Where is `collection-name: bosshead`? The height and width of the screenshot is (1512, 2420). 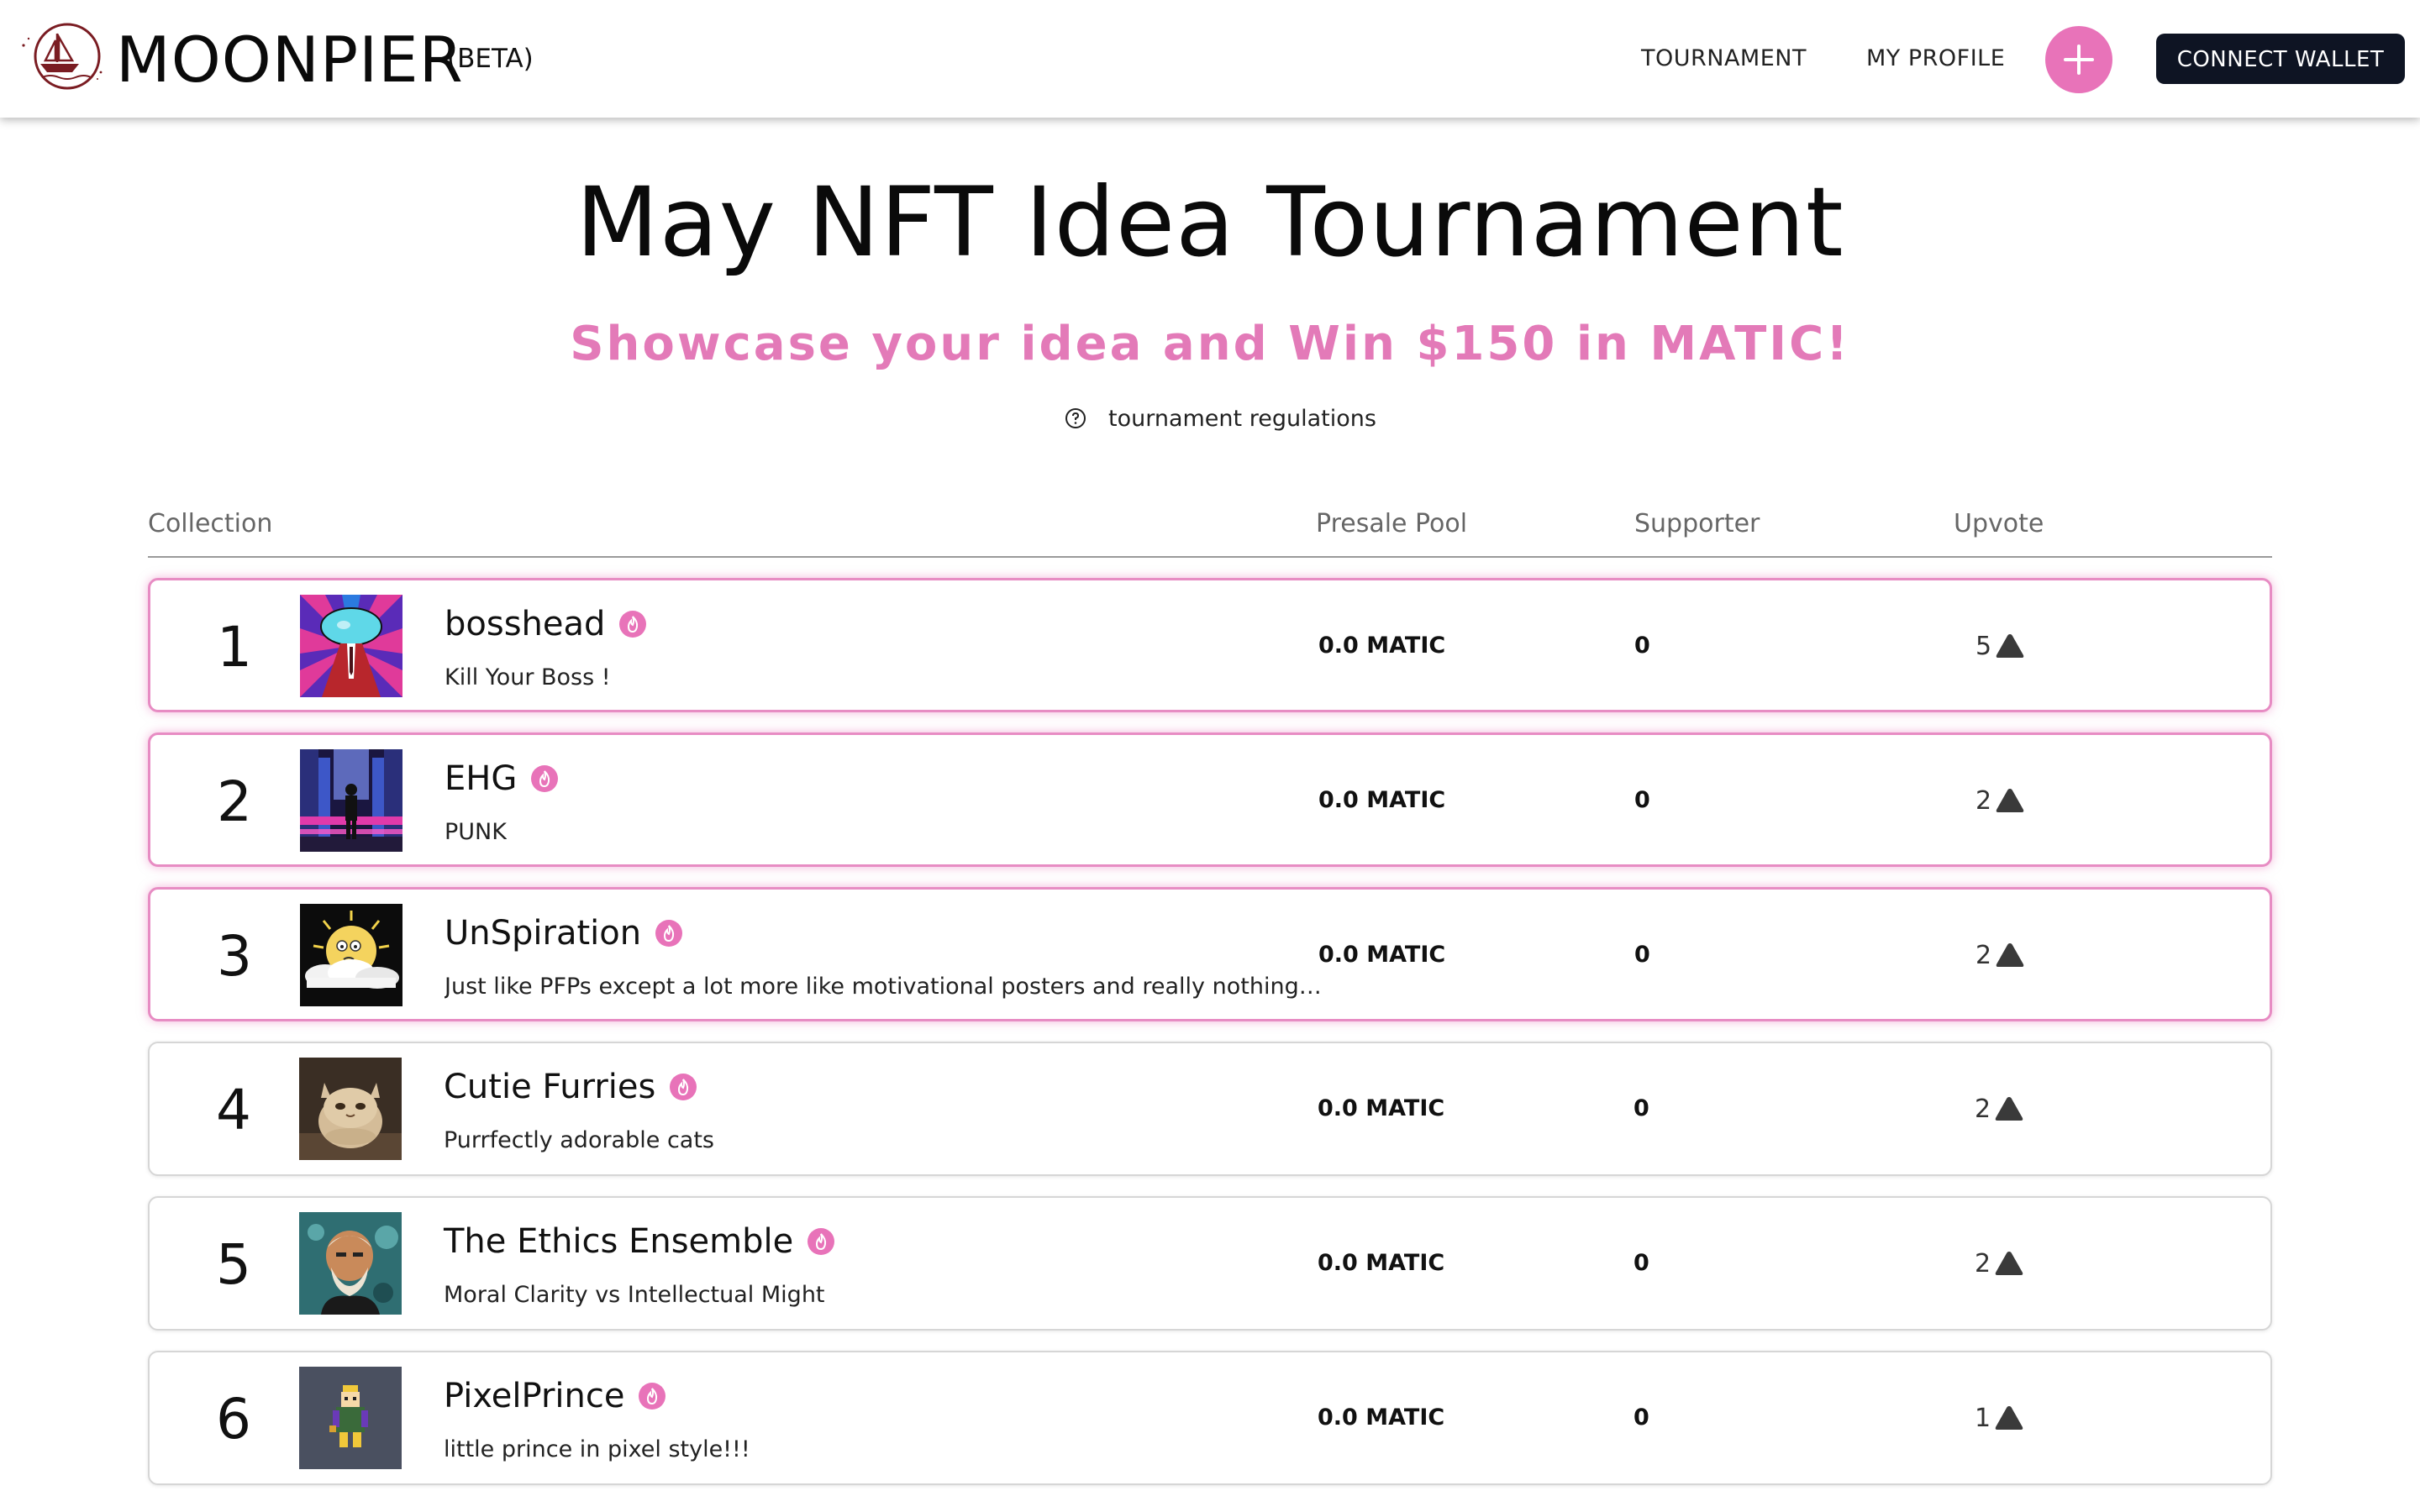
collection-name: bosshead is located at coordinates (546, 624).